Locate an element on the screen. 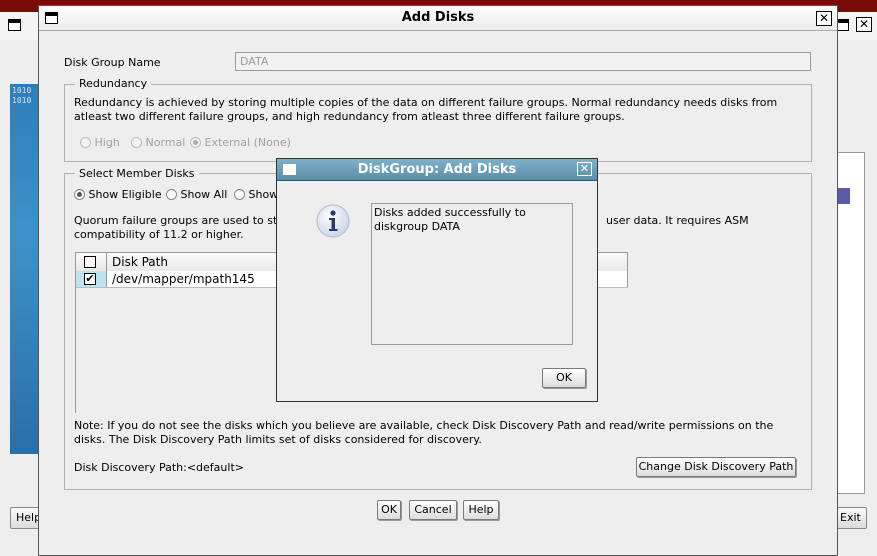 This screenshot has height=556, width=877. background-exit-button: Exit is located at coordinates (850, 518).